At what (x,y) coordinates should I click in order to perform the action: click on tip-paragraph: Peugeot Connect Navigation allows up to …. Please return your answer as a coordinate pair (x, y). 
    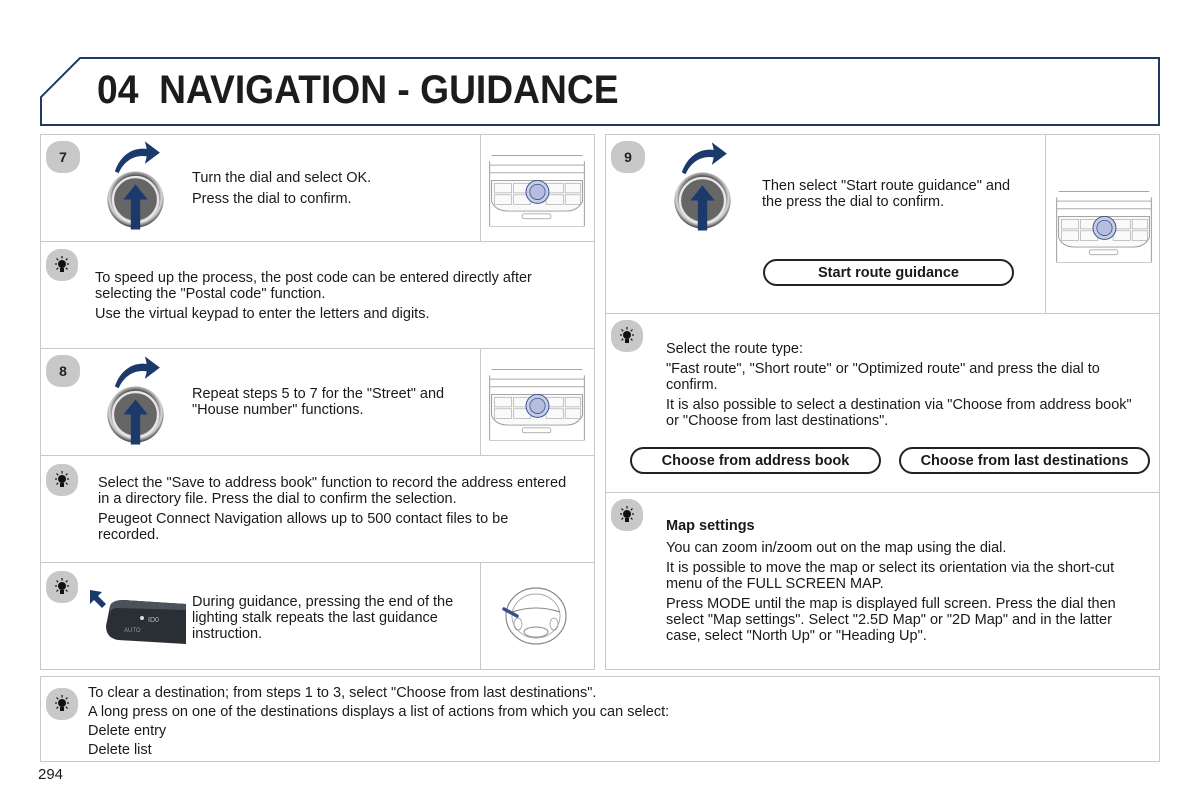
    Looking at the image, I should click on (303, 527).